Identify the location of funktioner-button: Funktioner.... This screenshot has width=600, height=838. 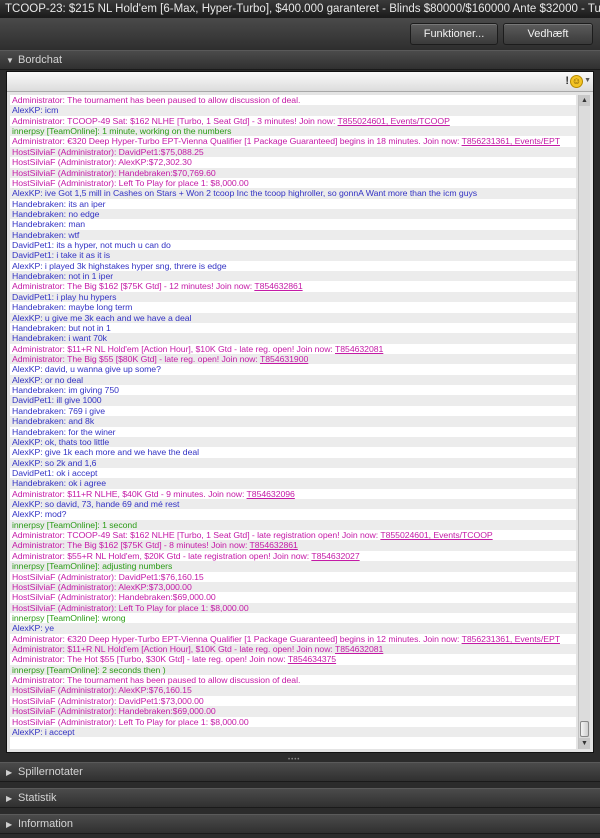
(454, 34).